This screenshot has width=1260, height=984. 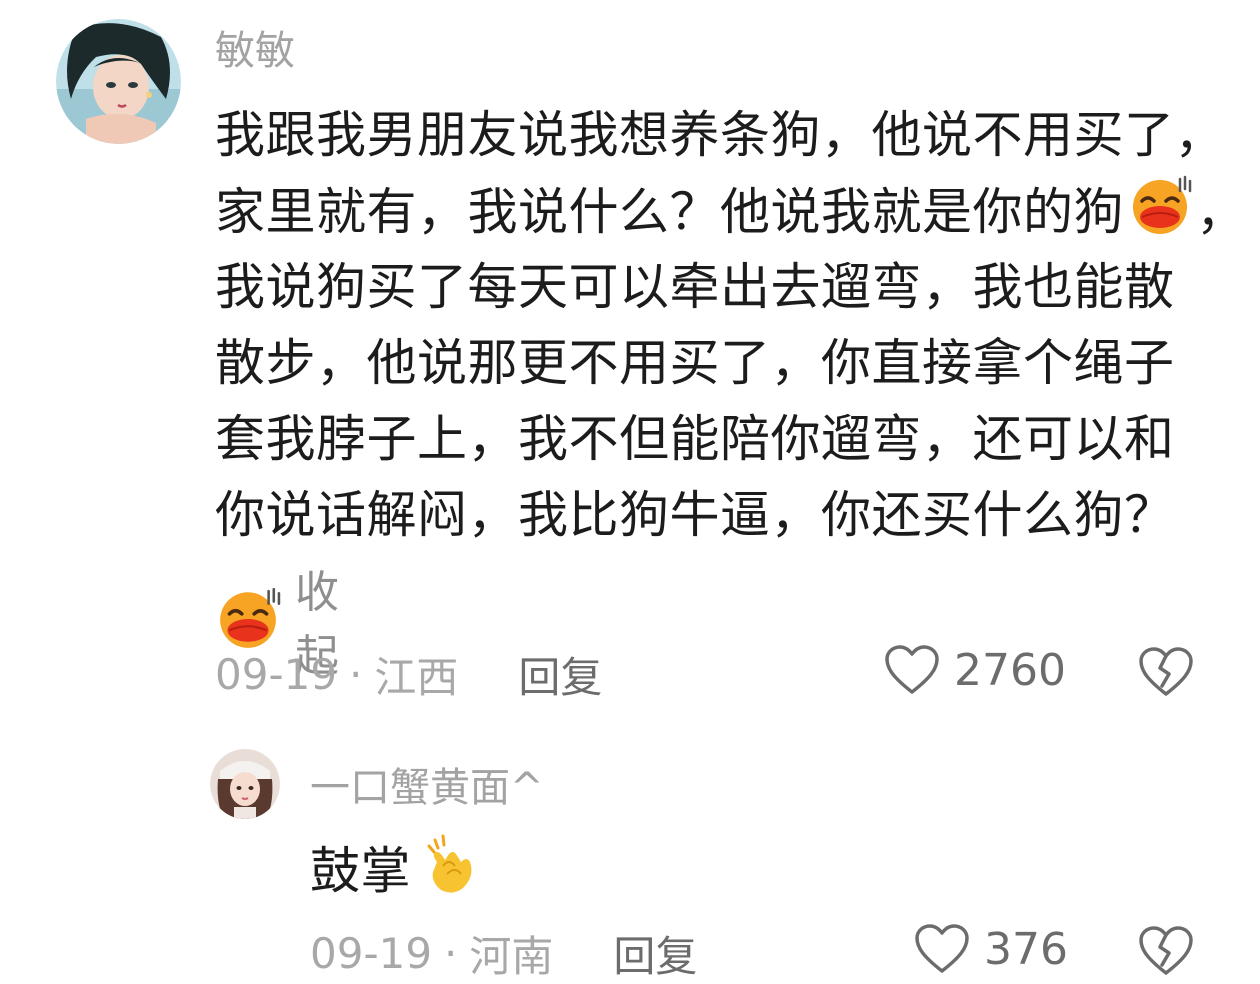 What do you see at coordinates (427, 788) in the screenshot?
I see `username: 一口蟹黄面^` at bounding box center [427, 788].